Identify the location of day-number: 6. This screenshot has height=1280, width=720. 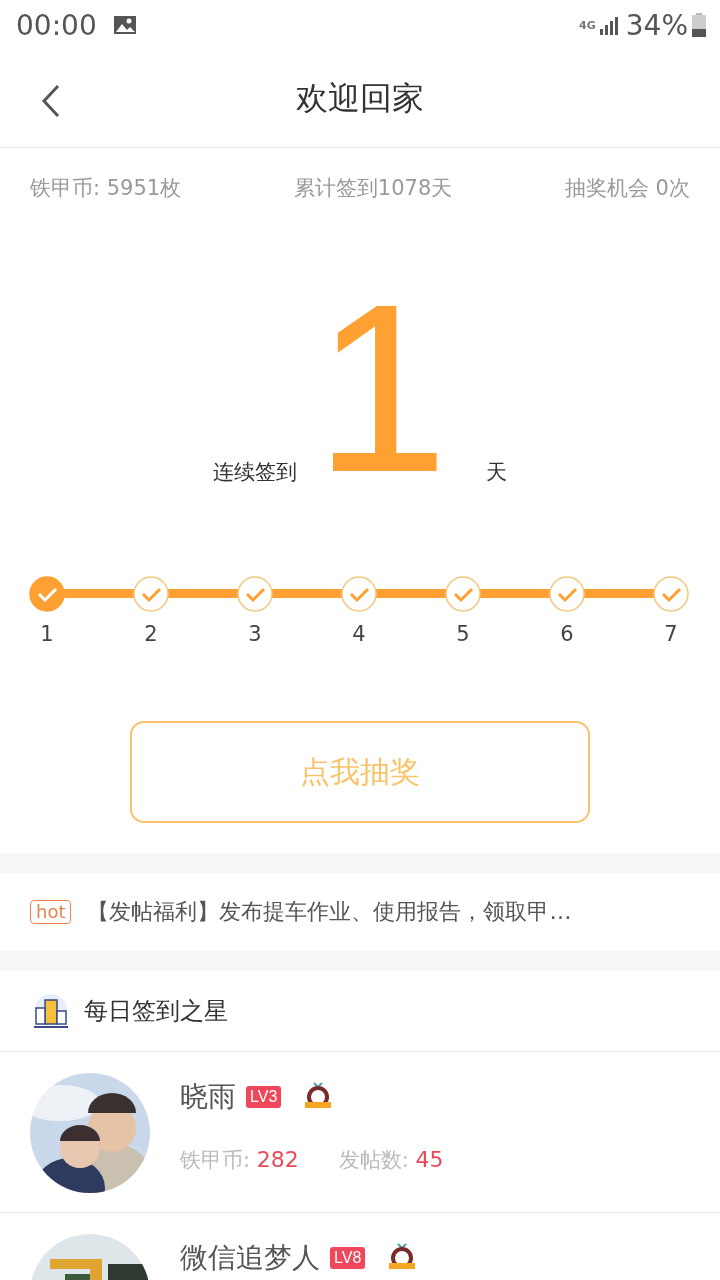
(567, 634).